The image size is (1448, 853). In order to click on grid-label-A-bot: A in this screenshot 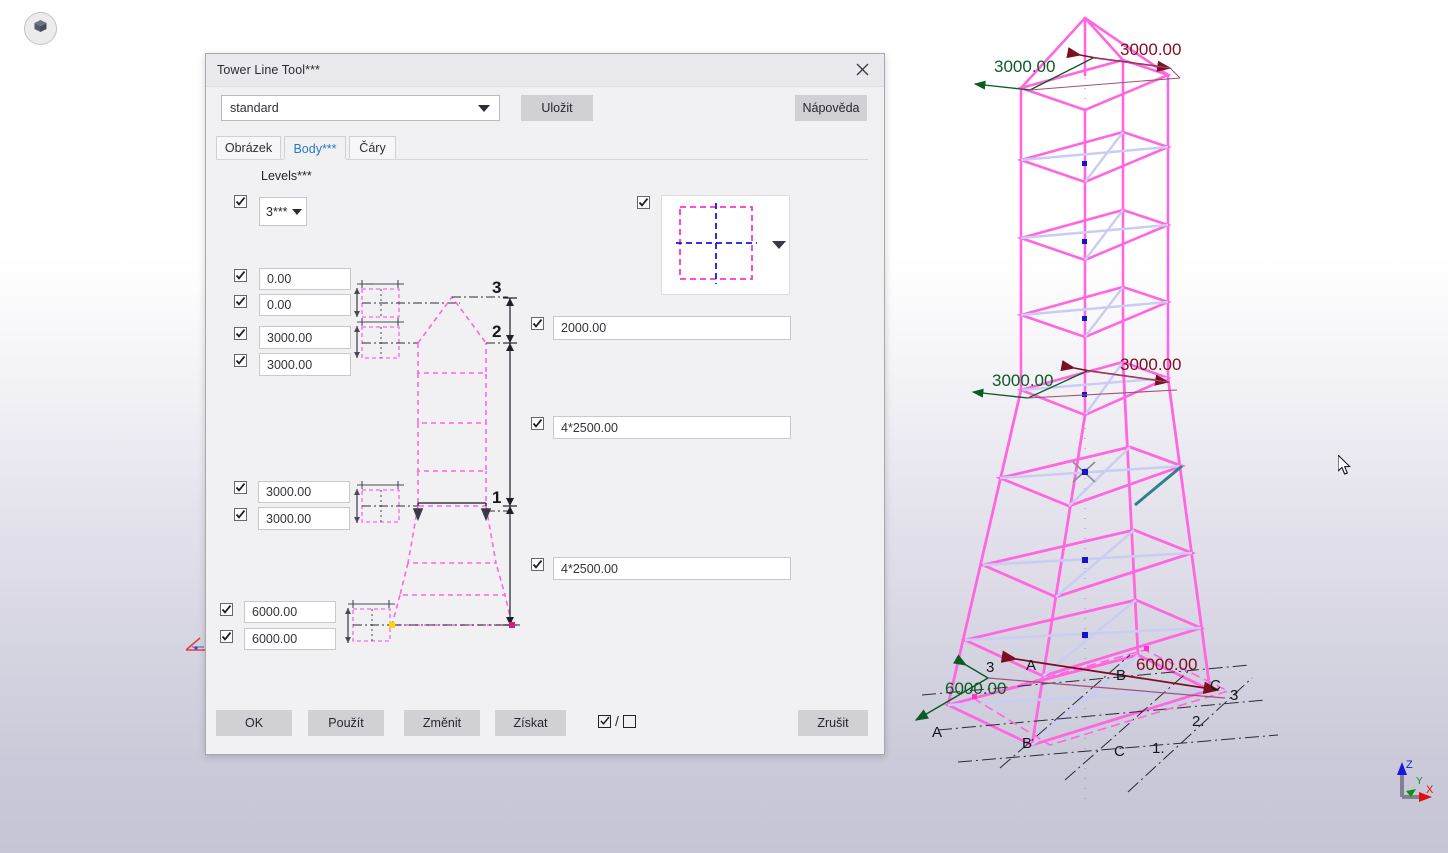, I will do `click(937, 732)`.